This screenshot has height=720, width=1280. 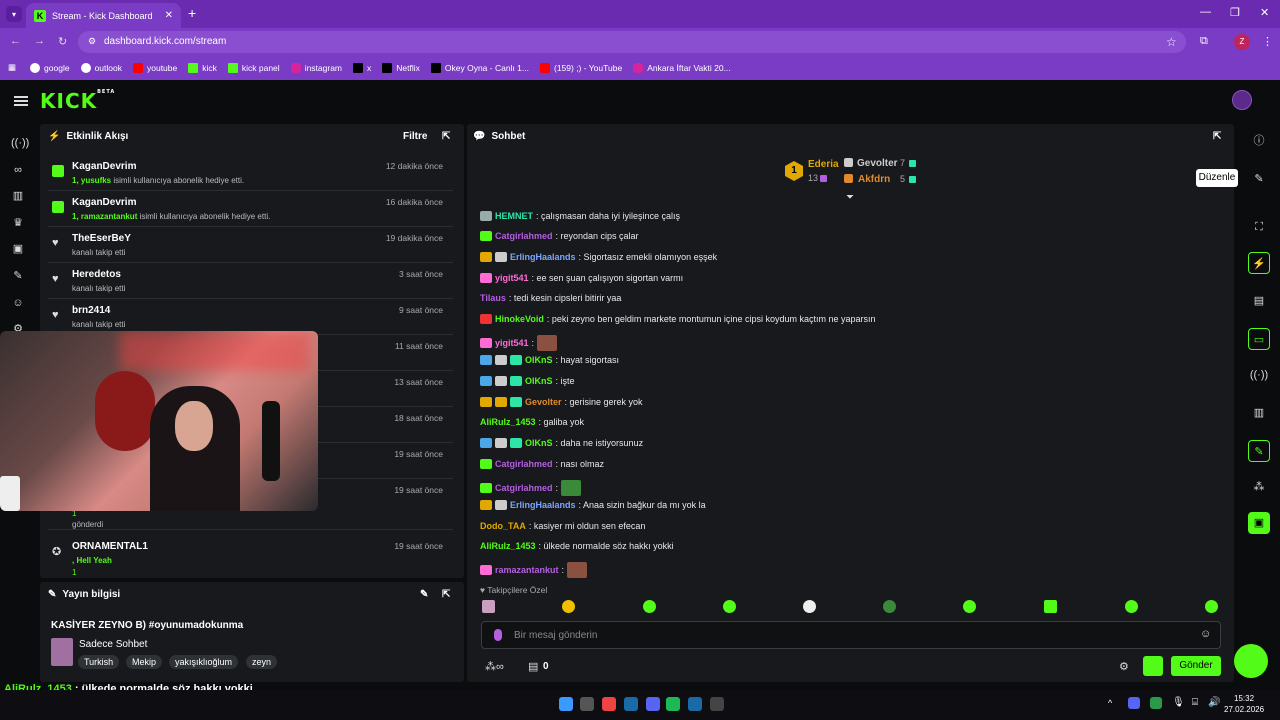 What do you see at coordinates (695, 704) in the screenshot?
I see `steam-icon` at bounding box center [695, 704].